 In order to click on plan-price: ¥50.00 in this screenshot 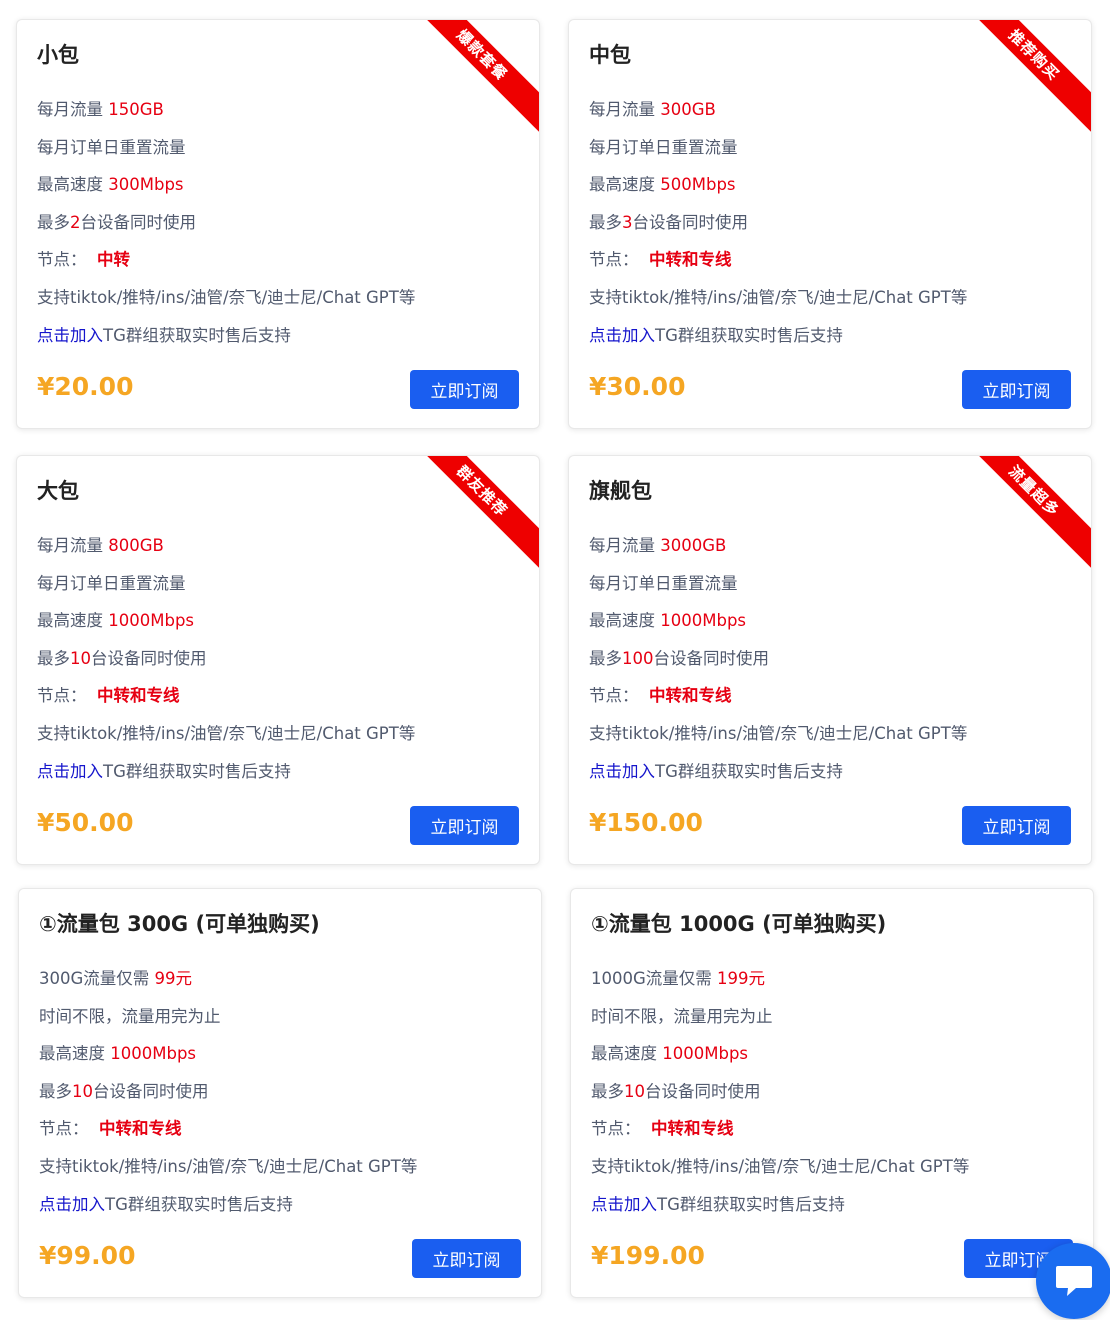, I will do `click(85, 822)`.